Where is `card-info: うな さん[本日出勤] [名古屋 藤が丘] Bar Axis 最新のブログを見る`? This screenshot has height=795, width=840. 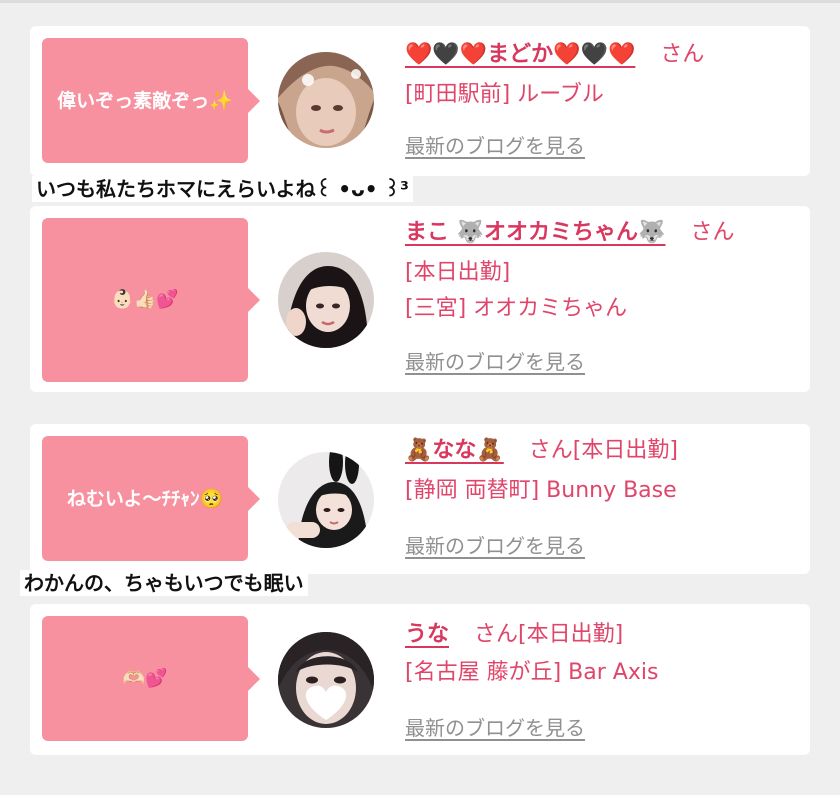
card-info: うな さん[本日出勤] [名古屋 藤が丘] Bar Axis 最新のブログを見る is located at coordinates (602, 679).